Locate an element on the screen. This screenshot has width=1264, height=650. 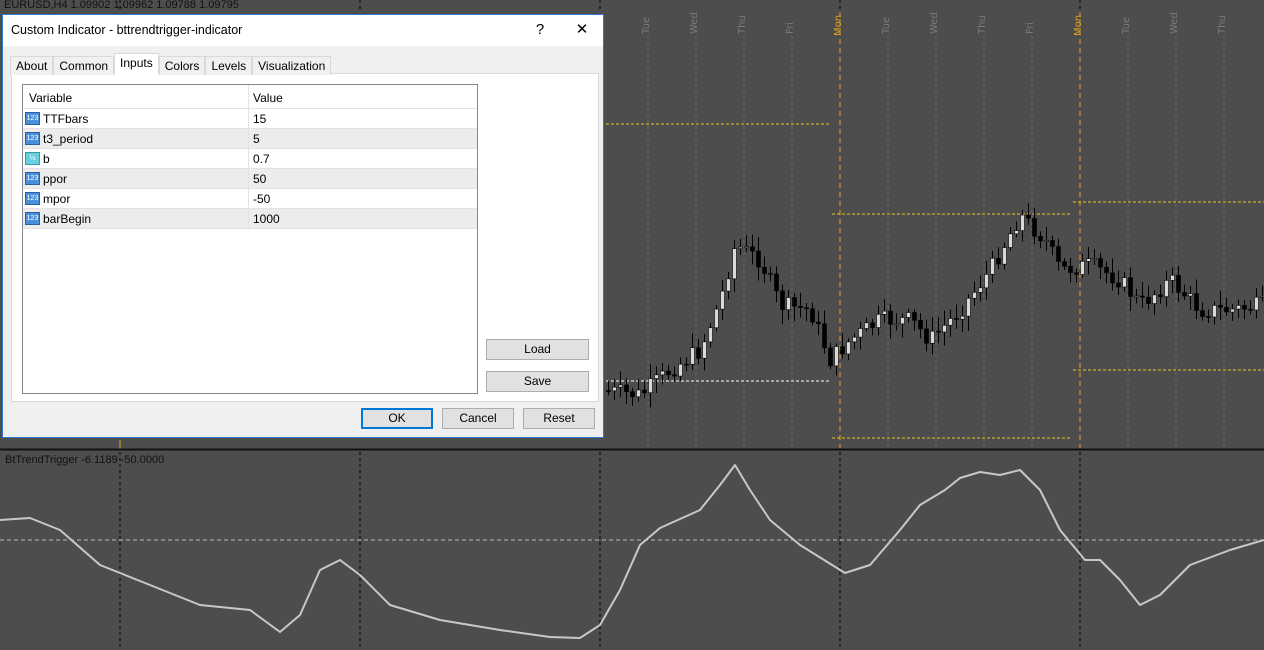
table-row: ½ b 0.7 is located at coordinates (250, 159).